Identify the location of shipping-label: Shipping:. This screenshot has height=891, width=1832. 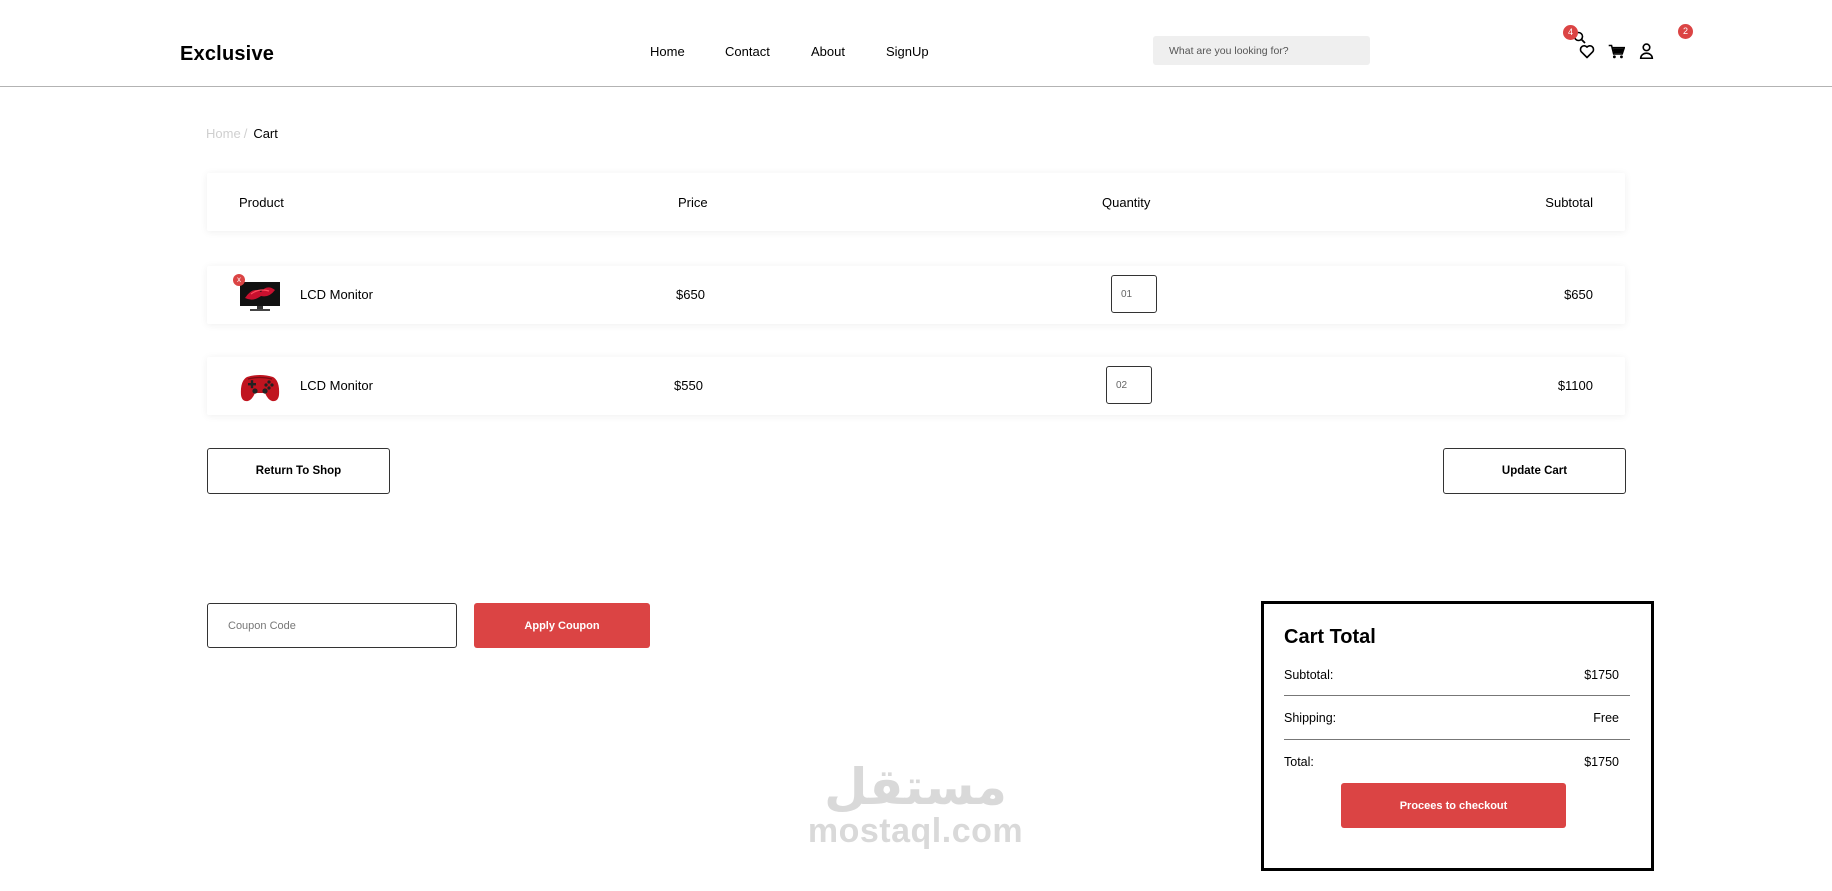
(1310, 718).